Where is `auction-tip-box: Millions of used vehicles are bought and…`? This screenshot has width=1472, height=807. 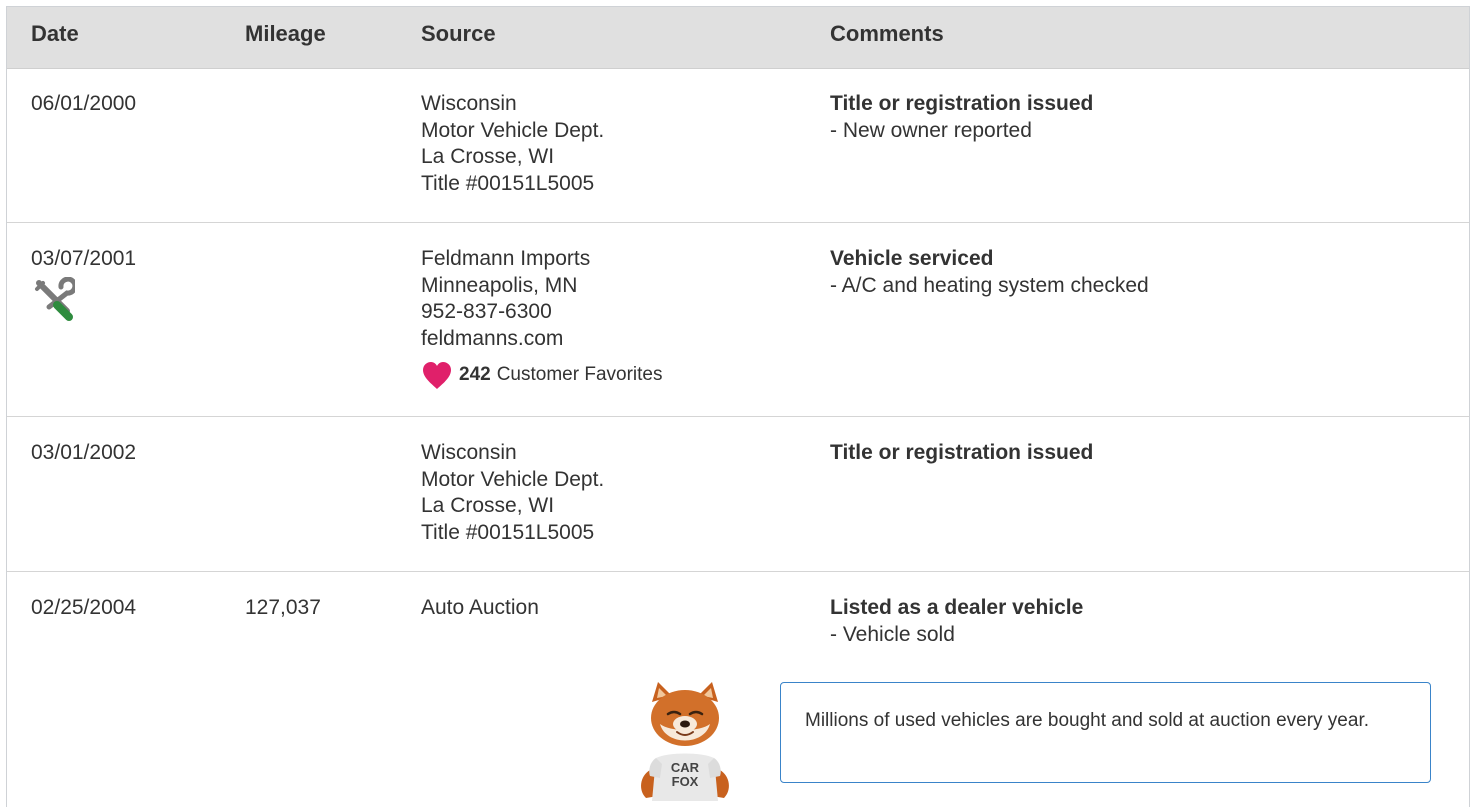
auction-tip-box: Millions of used vehicles are bought and… is located at coordinates (1105, 732).